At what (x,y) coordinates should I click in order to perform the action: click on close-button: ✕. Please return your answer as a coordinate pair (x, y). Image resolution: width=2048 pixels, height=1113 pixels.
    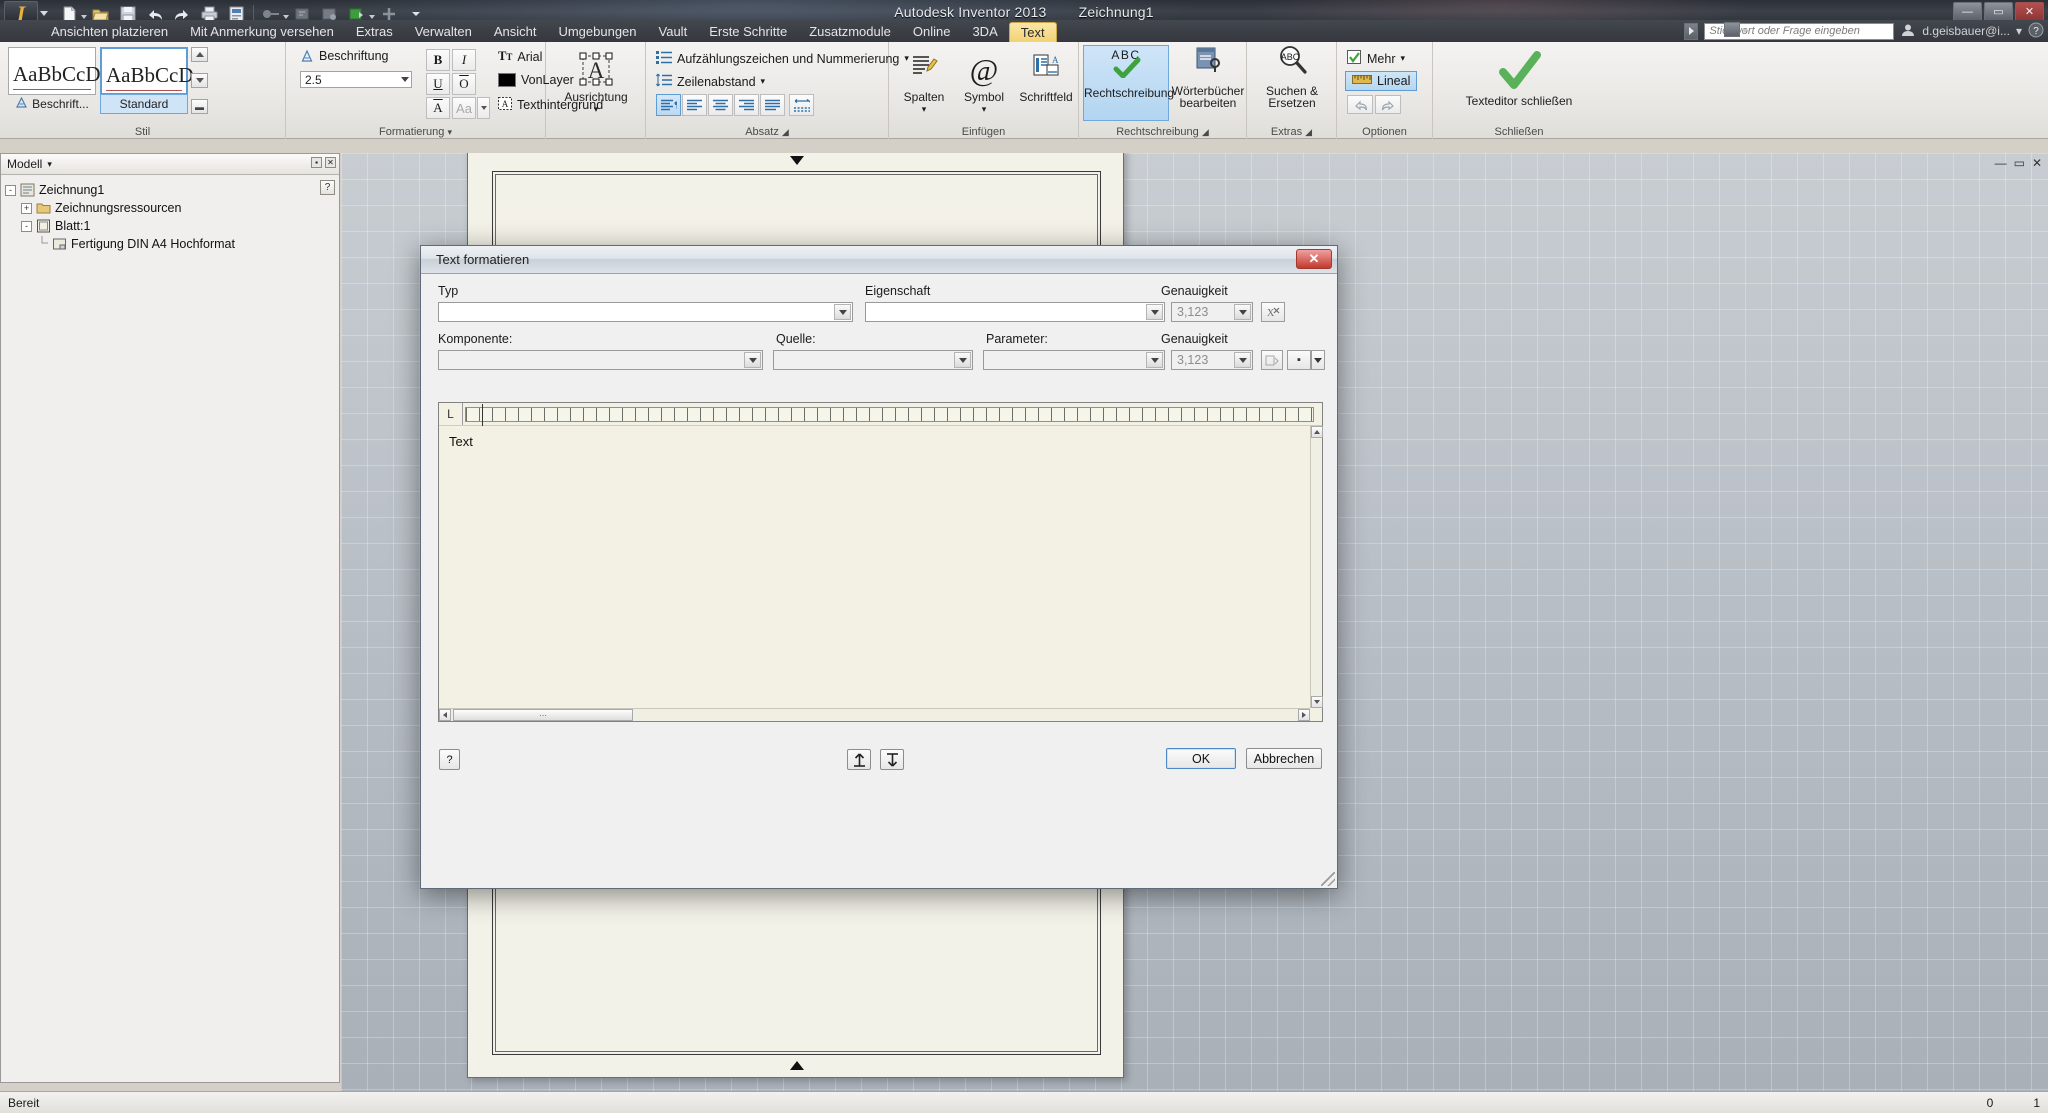
    Looking at the image, I should click on (2029, 12).